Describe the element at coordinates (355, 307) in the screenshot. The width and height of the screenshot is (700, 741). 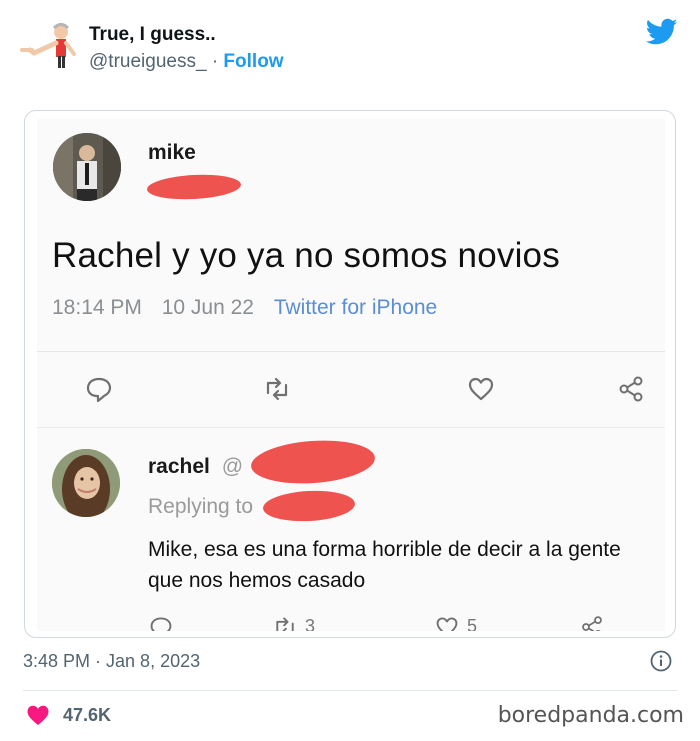
I see `tweet-source: Twitter for iPhone` at that location.